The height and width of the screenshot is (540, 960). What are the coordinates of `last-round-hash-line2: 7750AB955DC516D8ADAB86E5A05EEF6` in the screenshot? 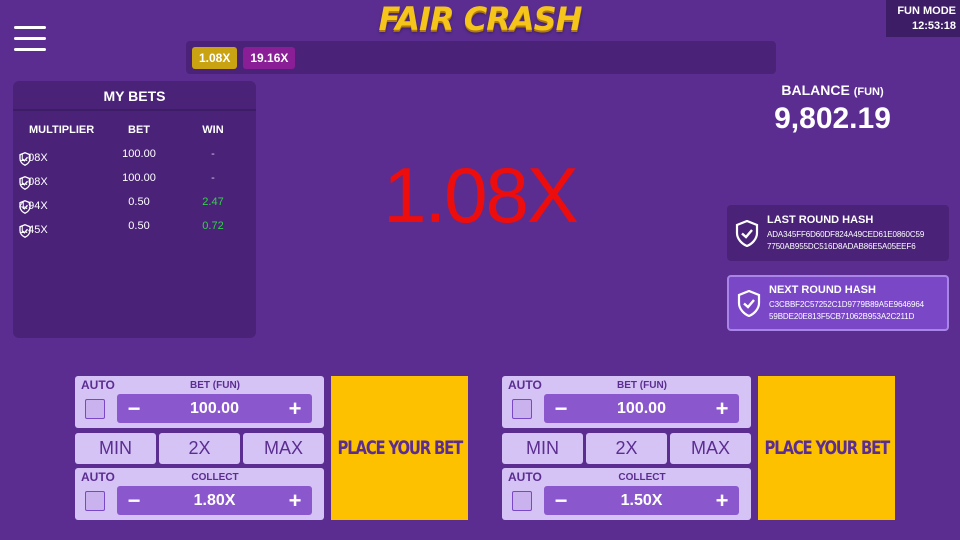 It's located at (841, 246).